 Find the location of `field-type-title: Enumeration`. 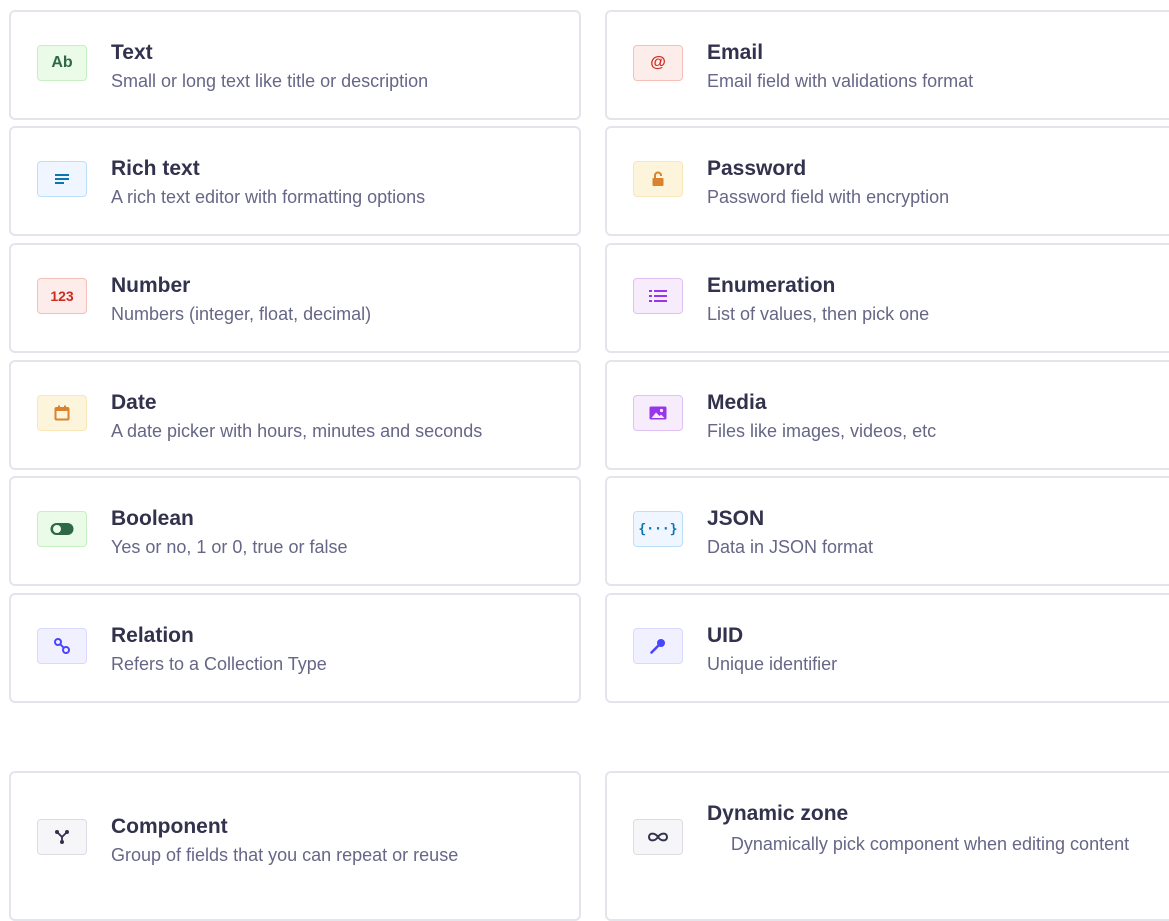

field-type-title: Enumeration is located at coordinates (771, 285).